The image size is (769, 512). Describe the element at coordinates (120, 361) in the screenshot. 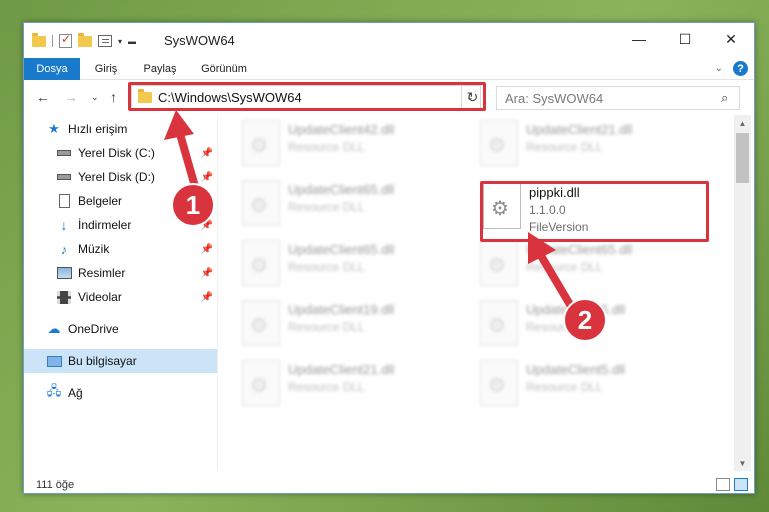

I see `sidebar-item-this-pc: Bu bilgisayar` at that location.